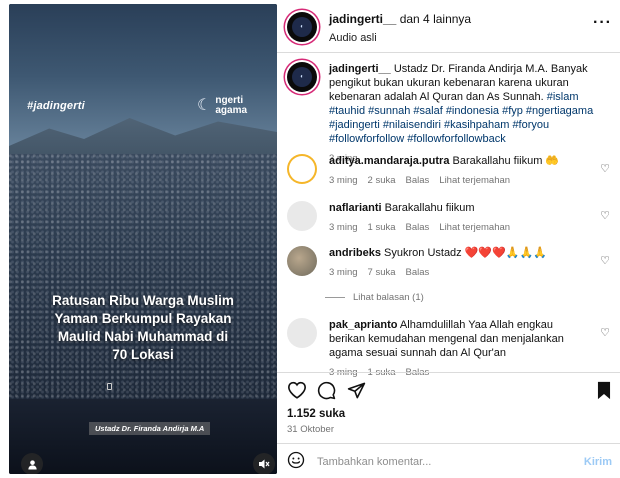  What do you see at coordinates (32, 463) in the screenshot?
I see `user-icon` at bounding box center [32, 463].